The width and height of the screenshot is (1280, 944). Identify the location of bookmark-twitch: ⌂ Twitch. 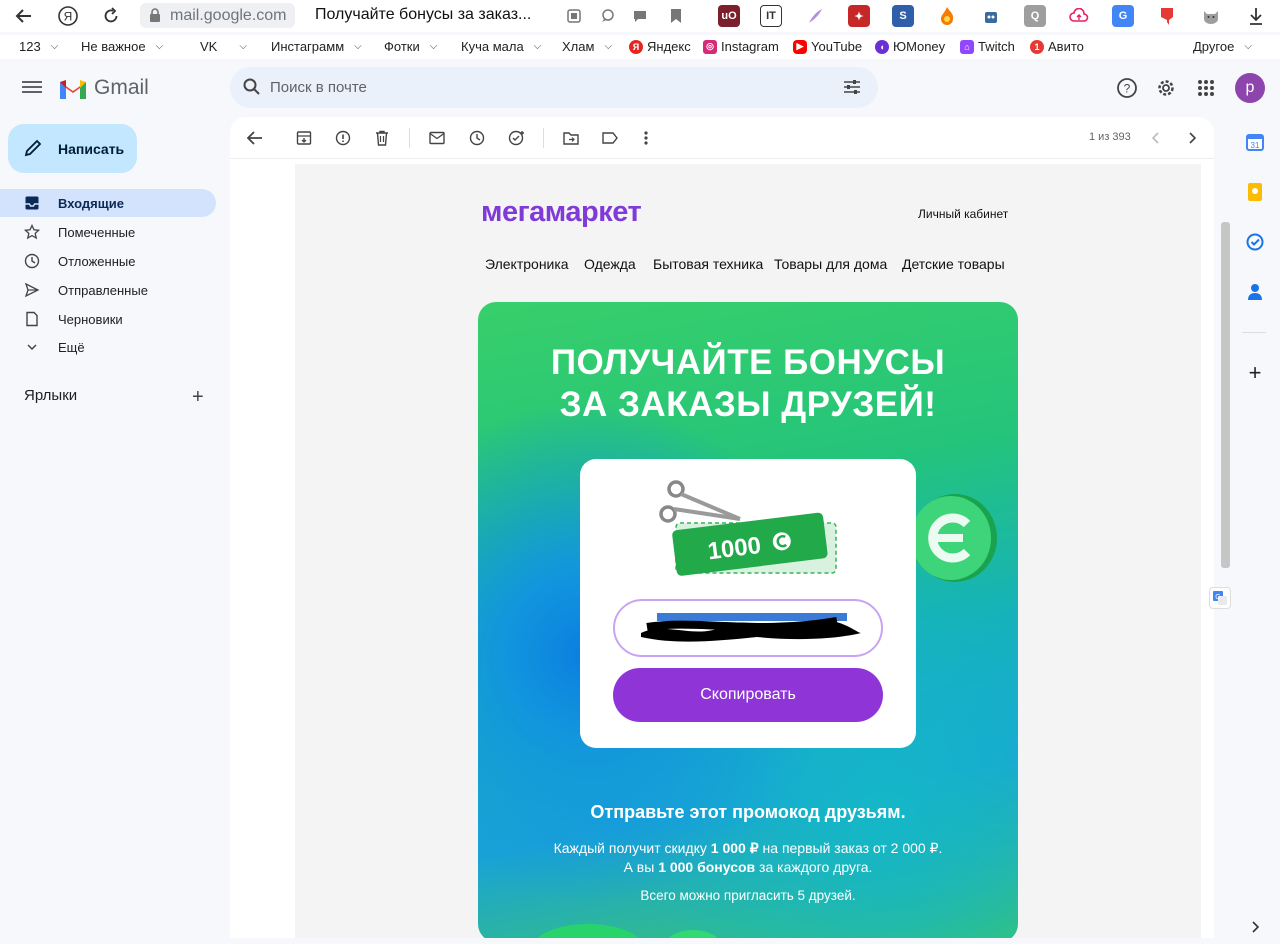
(987, 46).